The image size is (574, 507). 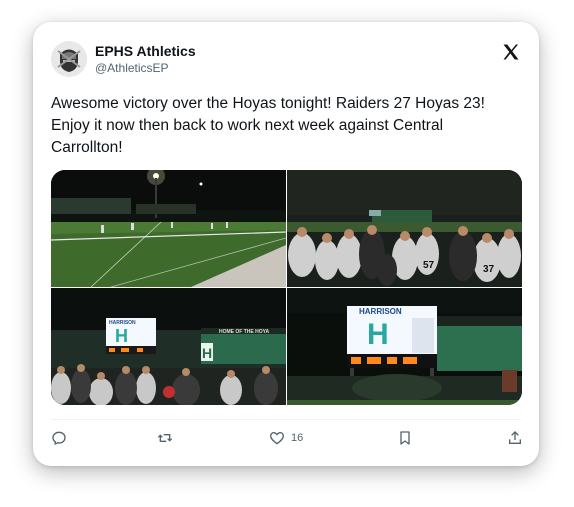 I want to click on author-handle: @AthleticsEP, so click(x=132, y=68).